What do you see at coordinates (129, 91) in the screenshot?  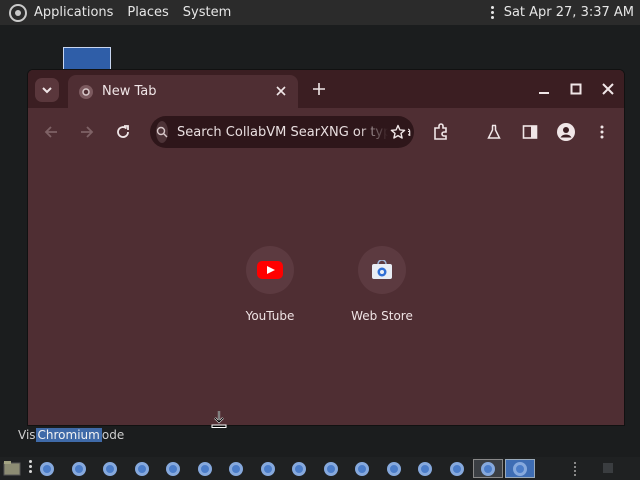 I see `tab-title: New Tab` at bounding box center [129, 91].